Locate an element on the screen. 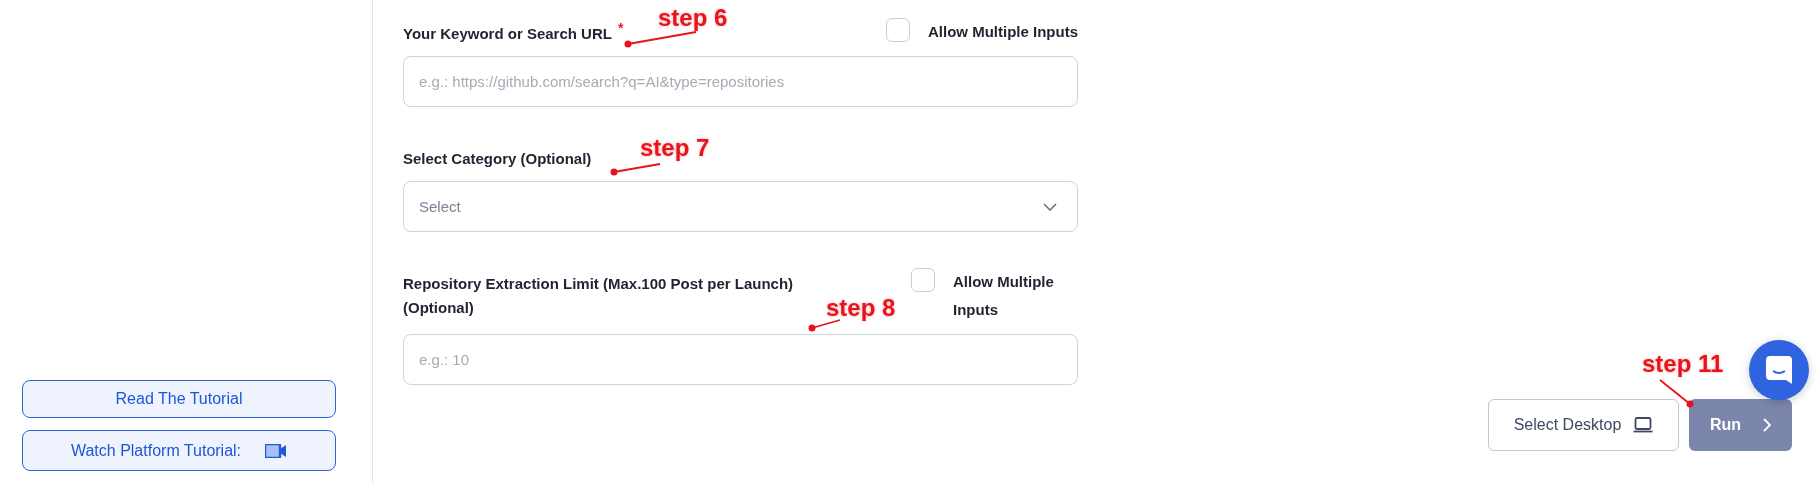 The width and height of the screenshot is (1816, 484). input-field: e.g.: https://github.com/search?q=AI&type=repositories is located at coordinates (740, 81).